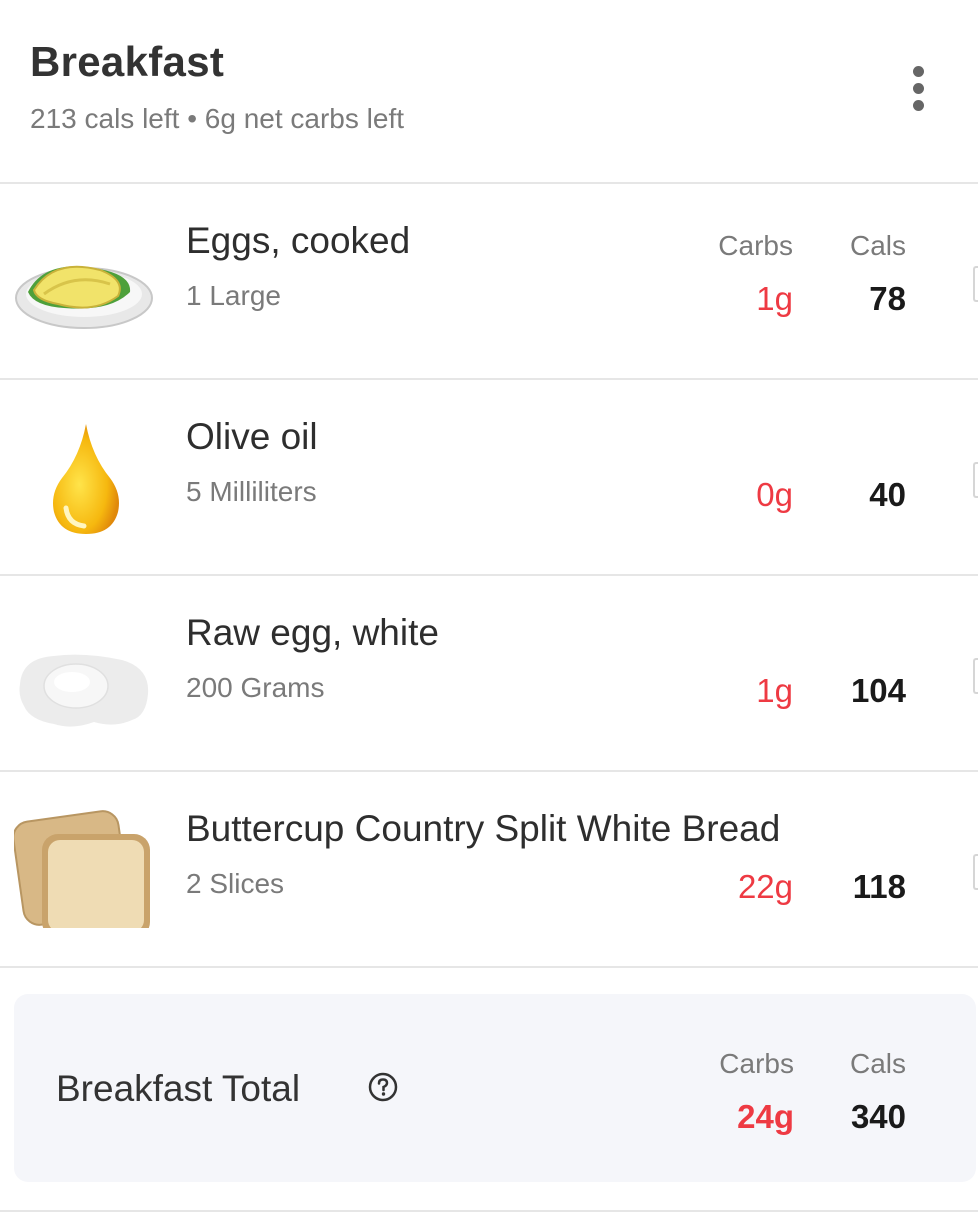  Describe the element at coordinates (774, 494) in the screenshot. I see `food-carbs: 0g` at that location.